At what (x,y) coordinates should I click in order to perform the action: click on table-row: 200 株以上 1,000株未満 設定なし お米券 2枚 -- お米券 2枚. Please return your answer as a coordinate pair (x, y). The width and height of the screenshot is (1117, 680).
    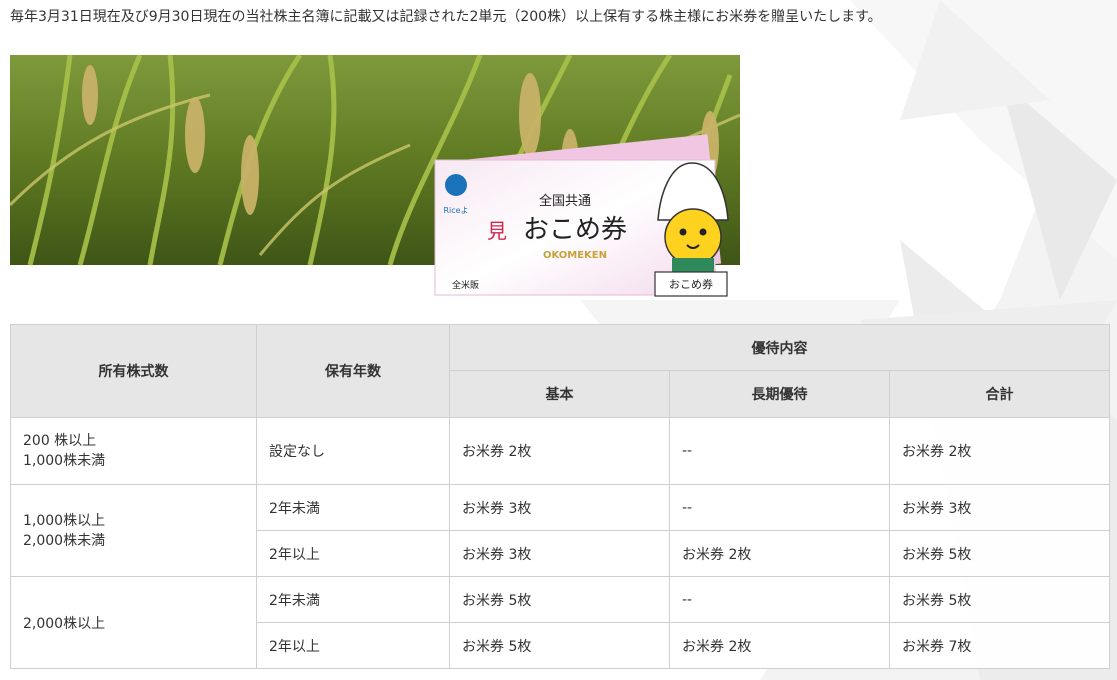
    Looking at the image, I should click on (560, 451).